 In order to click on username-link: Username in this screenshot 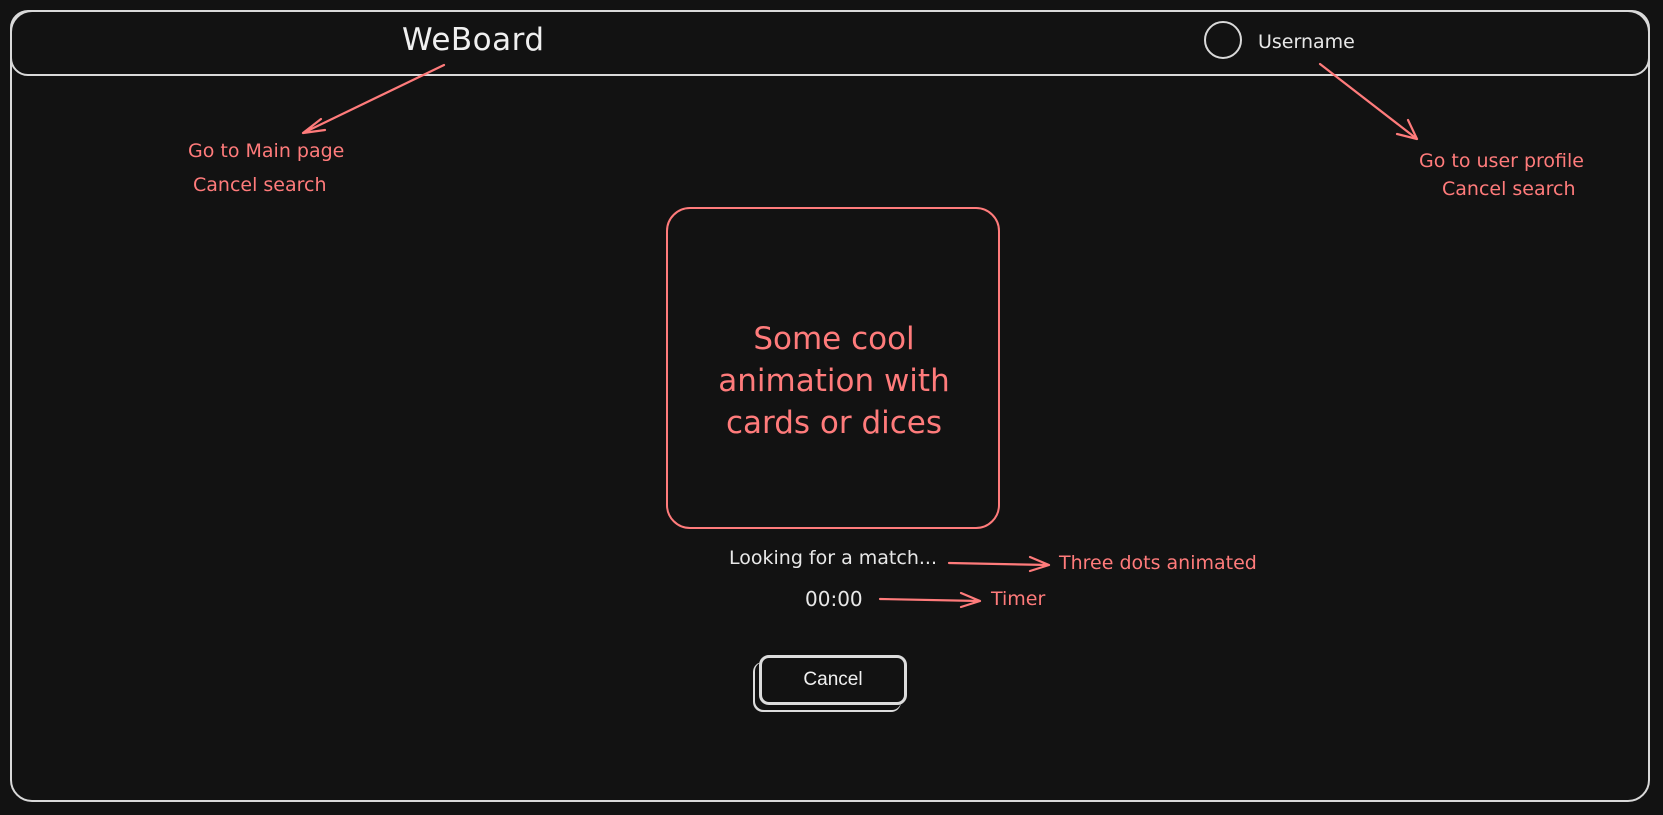, I will do `click(1306, 42)`.